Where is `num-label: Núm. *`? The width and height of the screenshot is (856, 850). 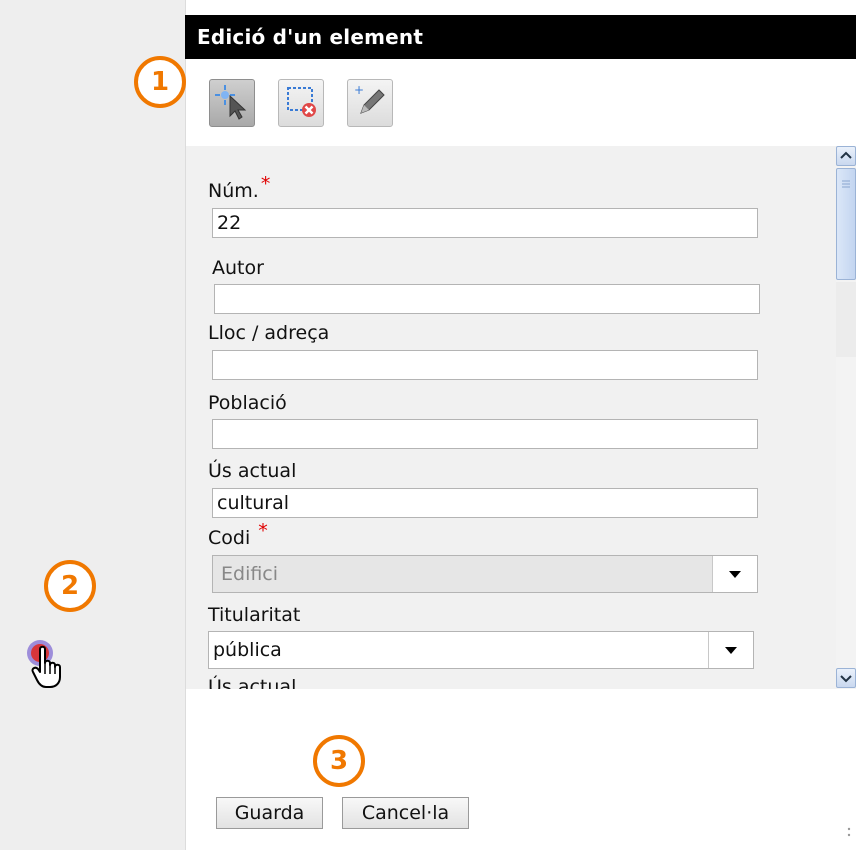 num-label: Núm. * is located at coordinates (239, 187).